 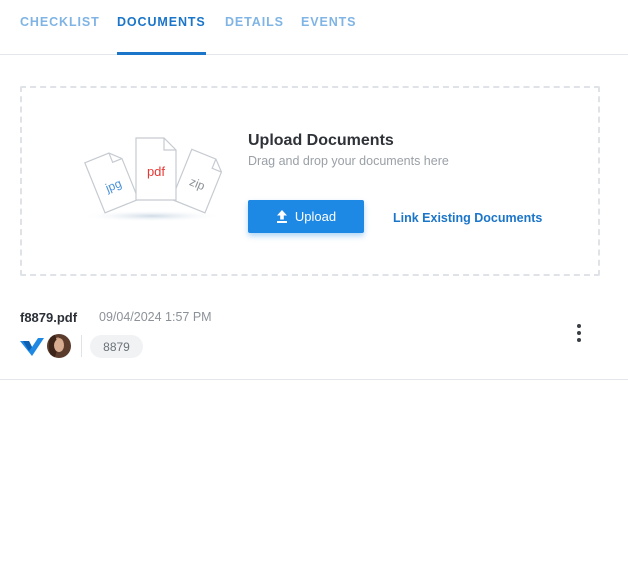 What do you see at coordinates (315, 216) in the screenshot?
I see `upload-button-label: Upload` at bounding box center [315, 216].